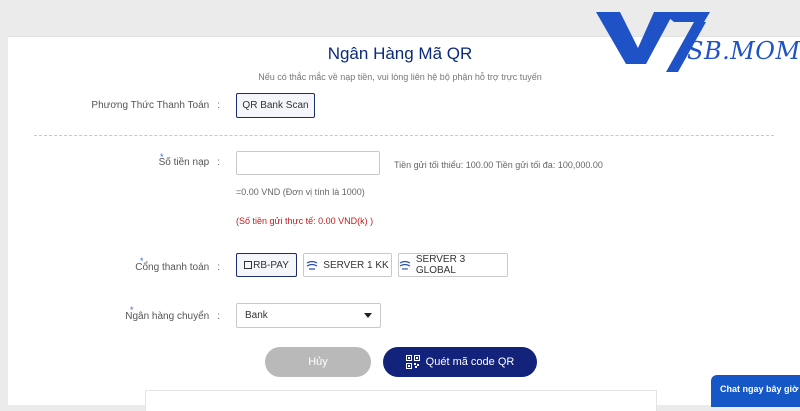 Image resolution: width=800 pixels, height=411 pixels. I want to click on amount-conversion: =0.00 VND (Đơn vị tính là 1000), so click(300, 192).